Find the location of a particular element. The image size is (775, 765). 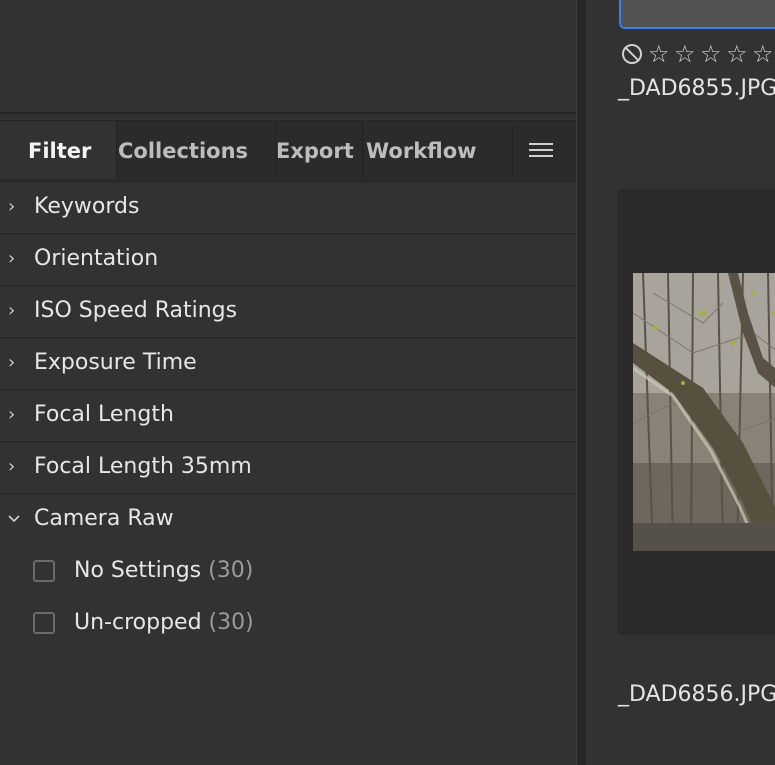

filter-focal-length: › Focal Length is located at coordinates (288, 416).